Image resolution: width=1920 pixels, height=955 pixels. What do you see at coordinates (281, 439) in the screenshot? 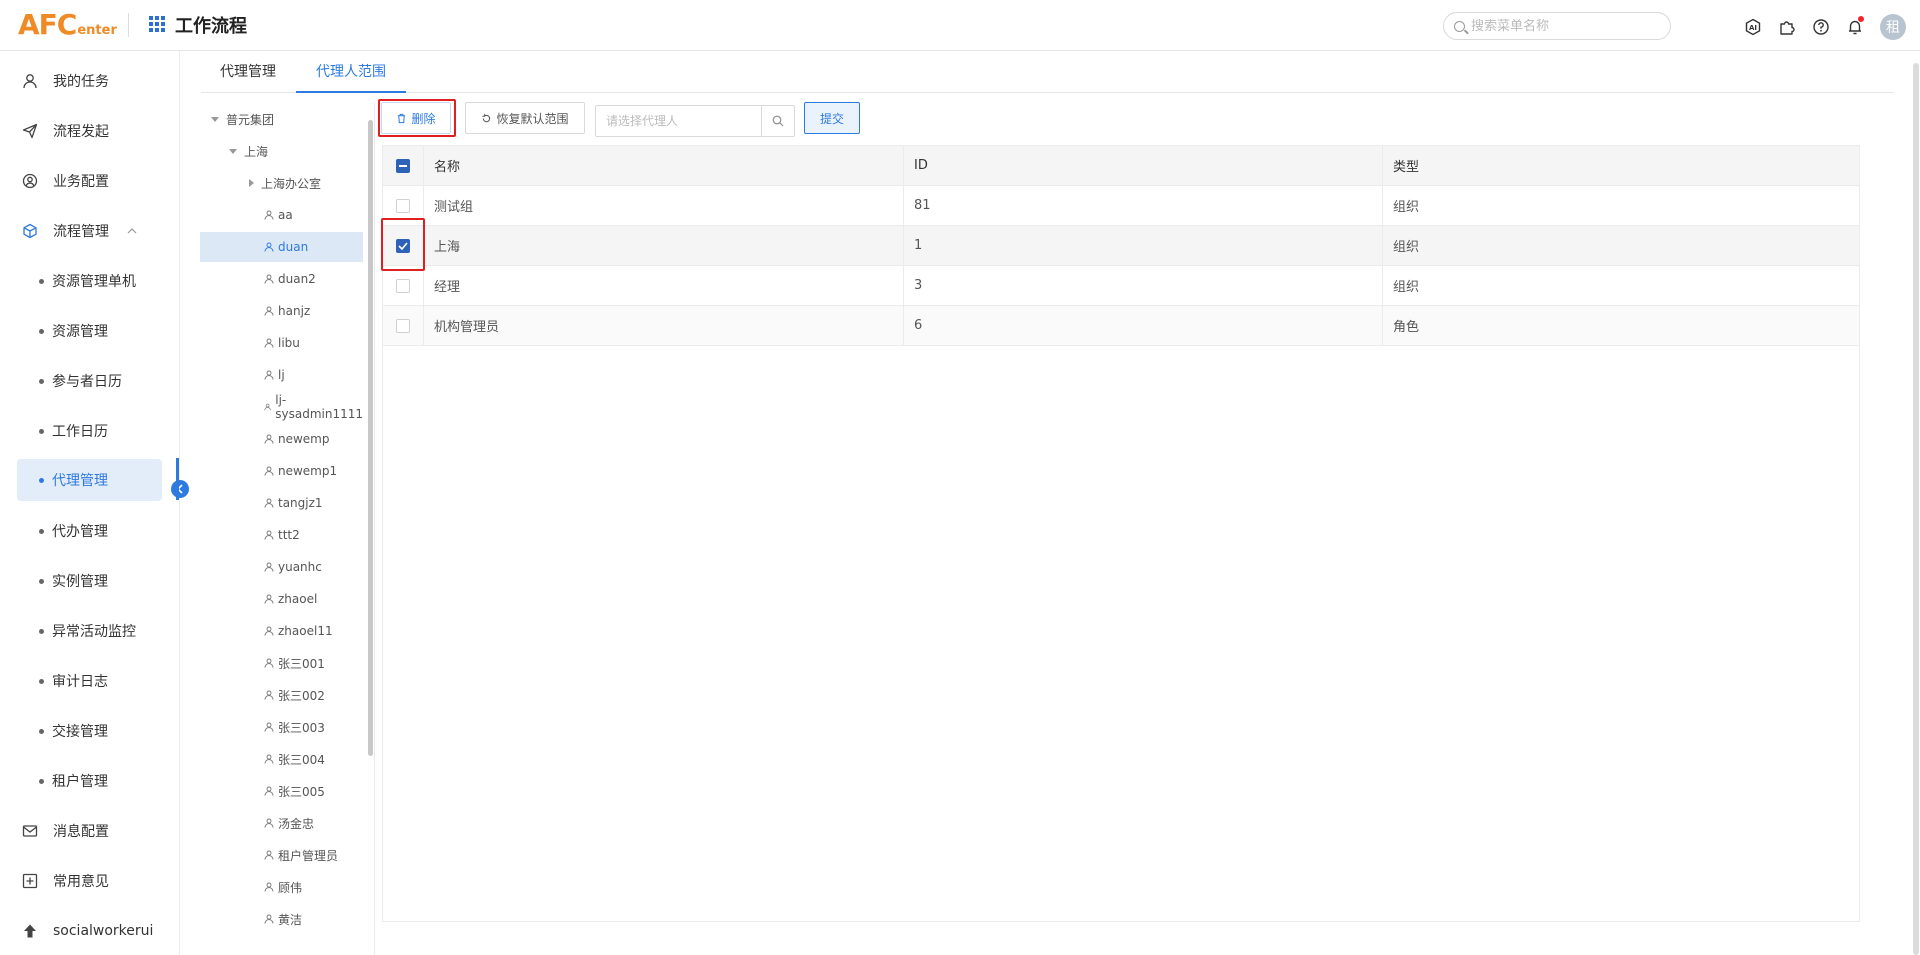
I see `tree-node-user: newemp` at bounding box center [281, 439].